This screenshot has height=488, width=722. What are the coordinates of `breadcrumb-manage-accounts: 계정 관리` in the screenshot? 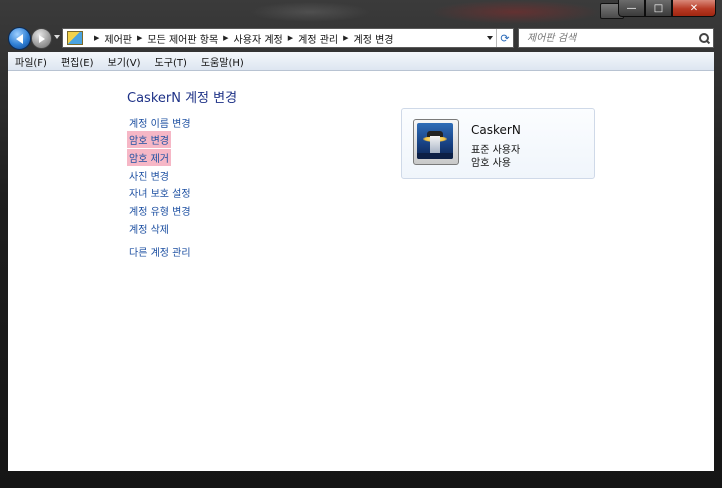 It's located at (318, 38).